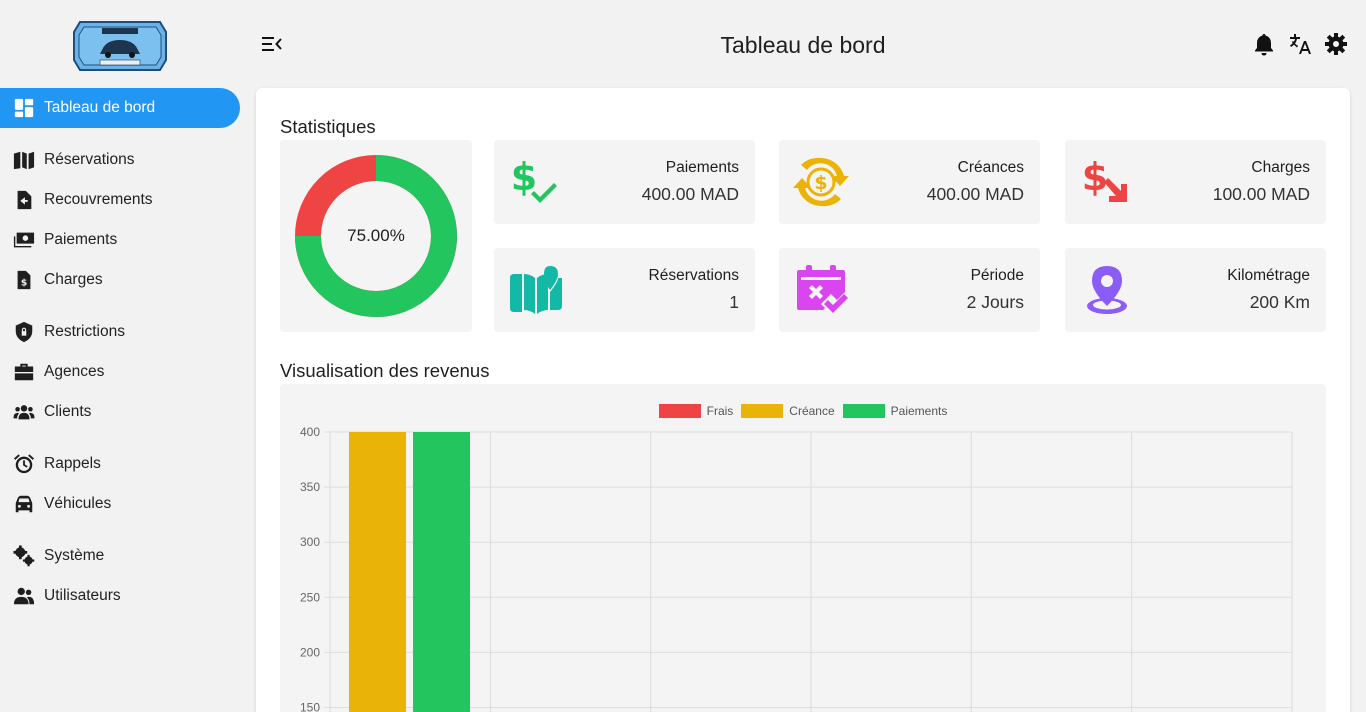 Image resolution: width=1366 pixels, height=712 pixels. Describe the element at coordinates (624, 290) in the screenshot. I see `stat-card-reservations: Réservations 1` at that location.